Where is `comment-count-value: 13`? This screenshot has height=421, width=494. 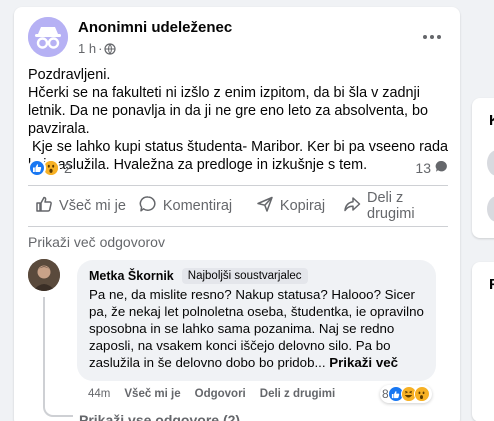
comment-count-value: 13 is located at coordinates (423, 168).